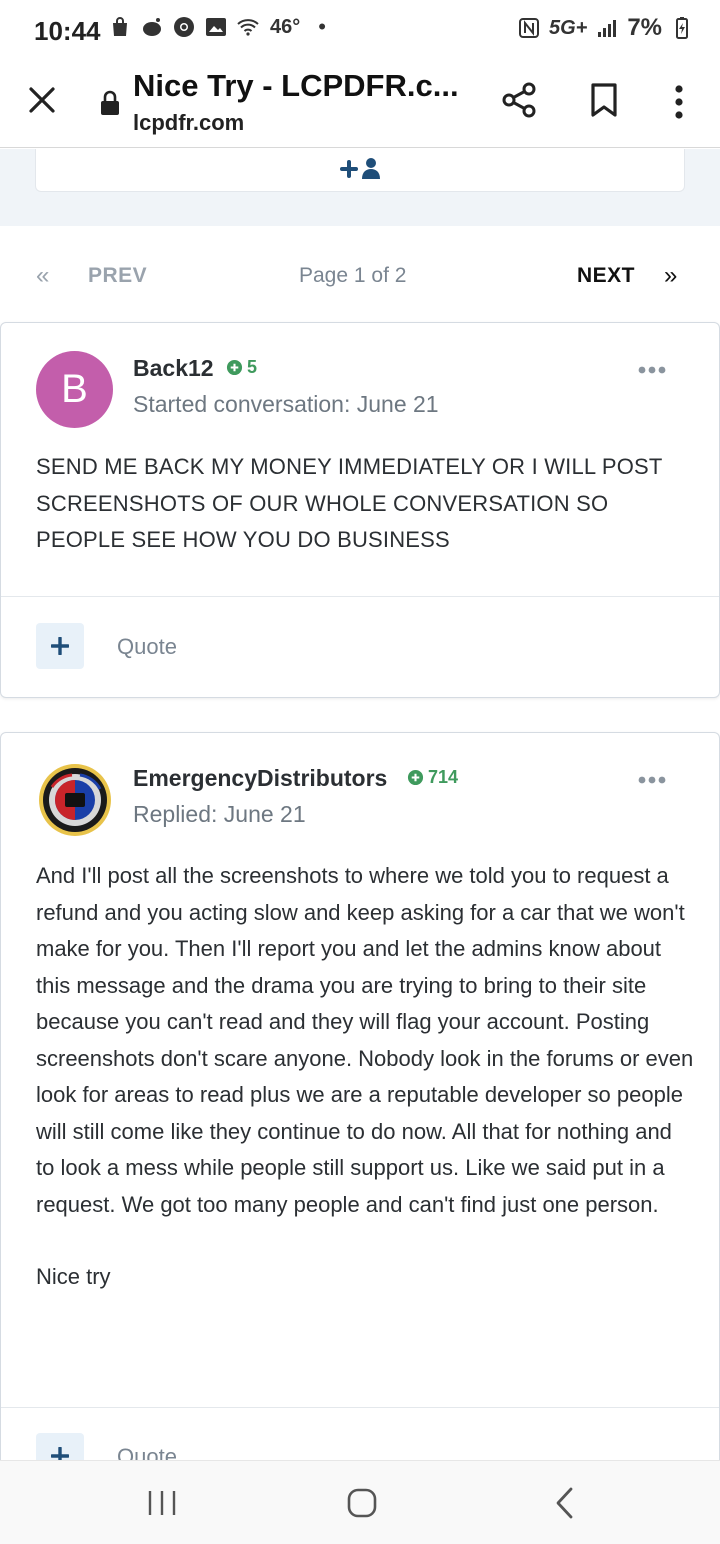  I want to click on status-notification-icons: 46° •, so click(217, 27).